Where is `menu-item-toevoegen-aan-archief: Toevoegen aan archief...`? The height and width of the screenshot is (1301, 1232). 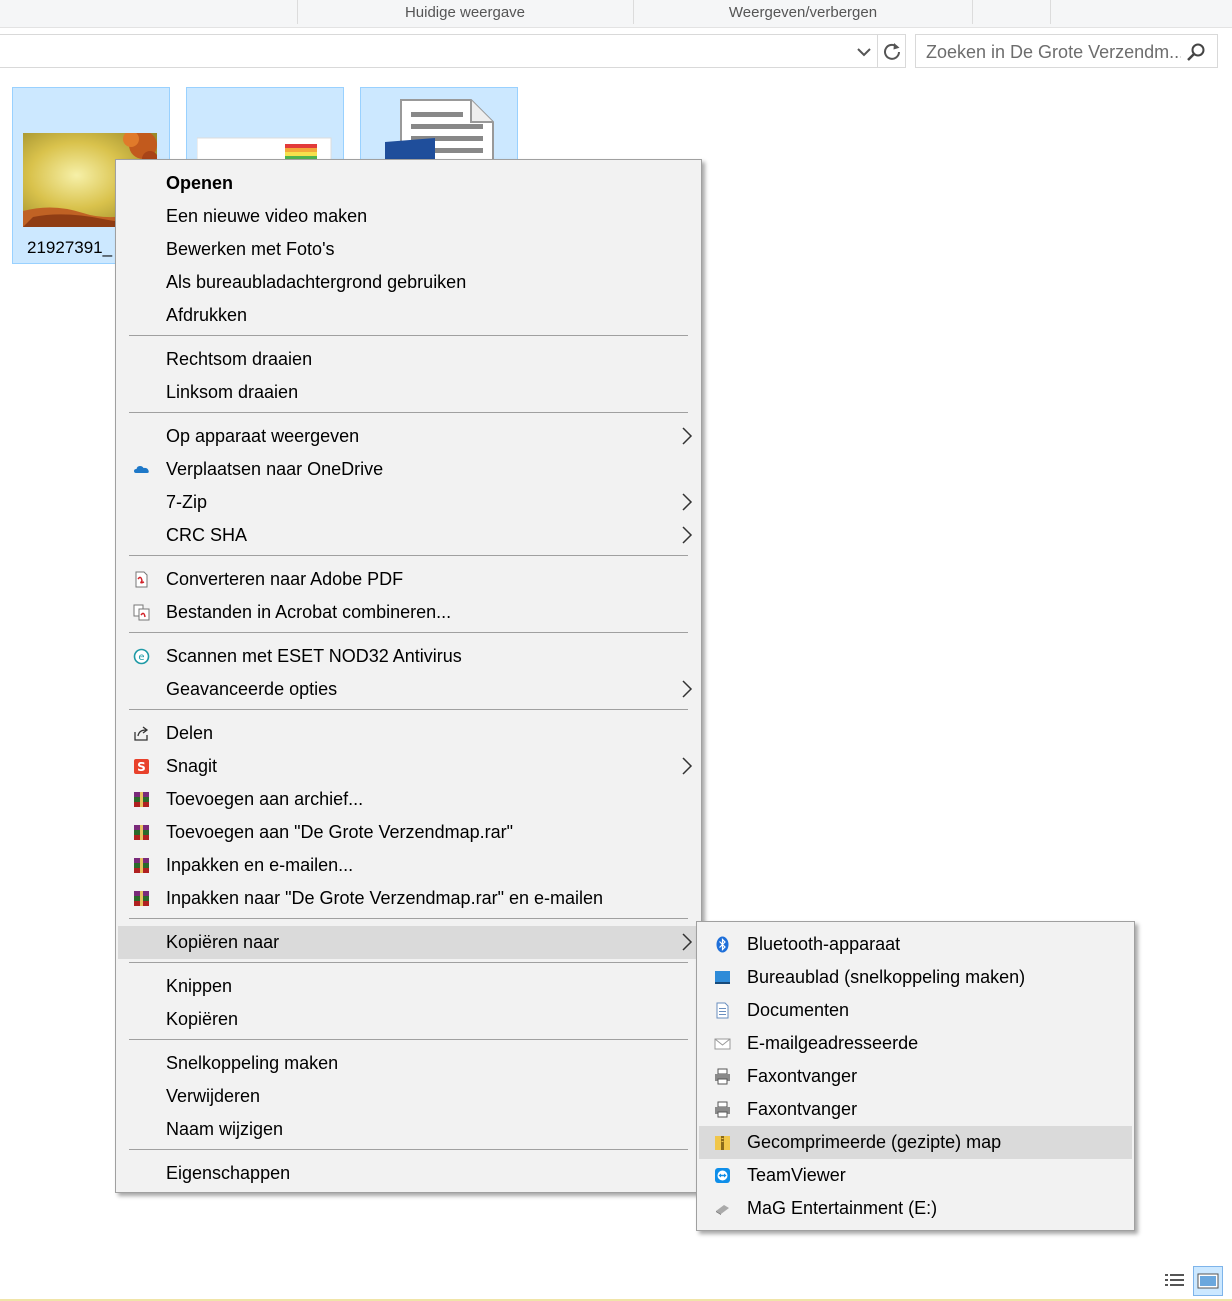 menu-item-toevoegen-aan-archief: Toevoegen aan archief... is located at coordinates (408, 799).